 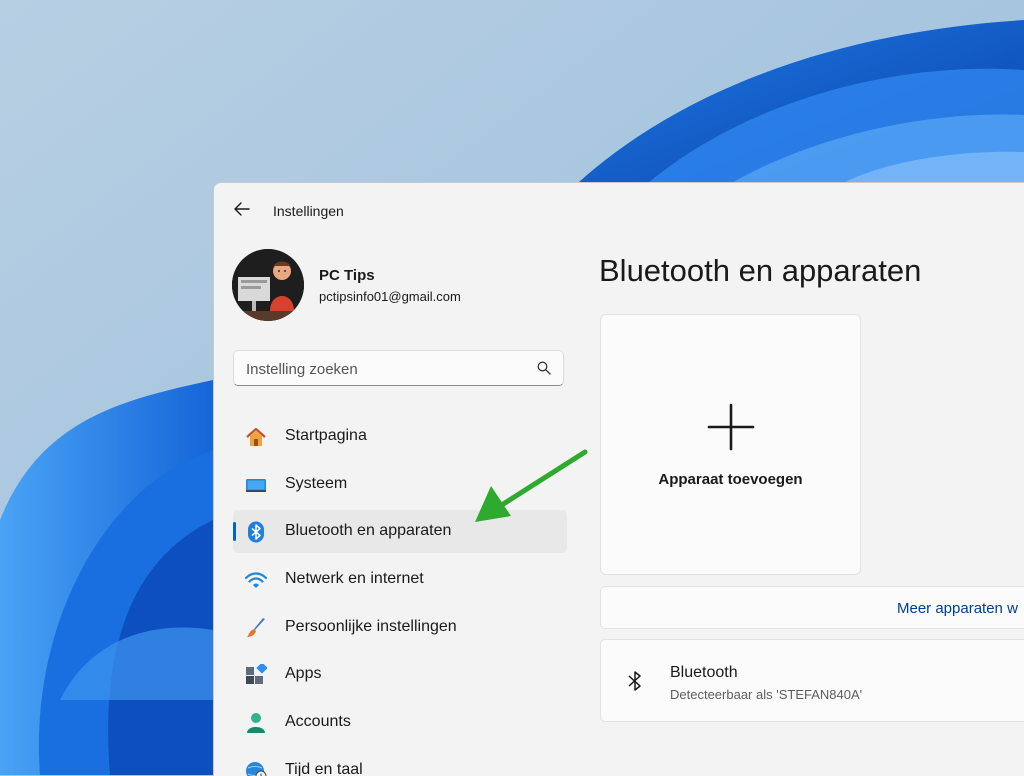 What do you see at coordinates (347, 275) in the screenshot?
I see `profile-name: PC Tips` at bounding box center [347, 275].